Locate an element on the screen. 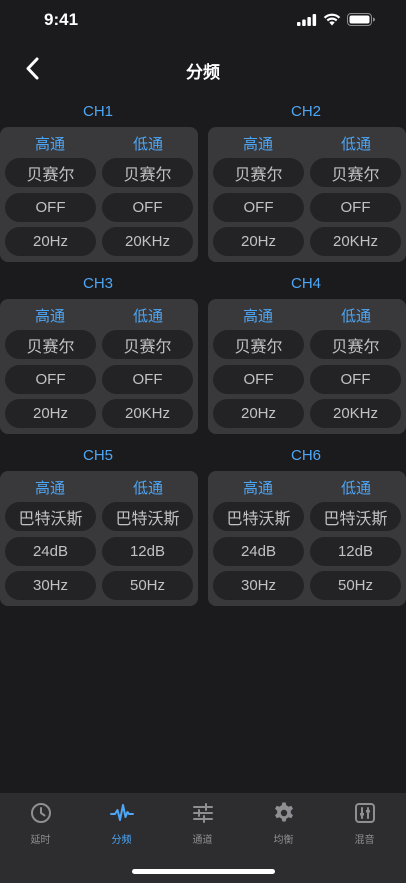 The image size is (406, 883). tab-label: 混音 is located at coordinates (364, 840).